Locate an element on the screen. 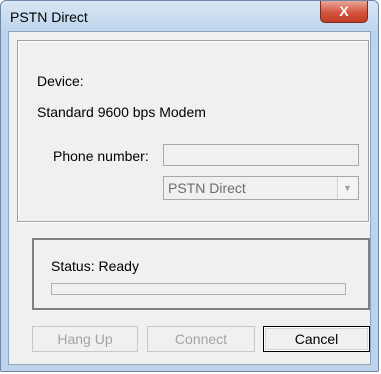 This screenshot has width=381, height=374. hang-up-button: Hang Up is located at coordinates (85, 339).